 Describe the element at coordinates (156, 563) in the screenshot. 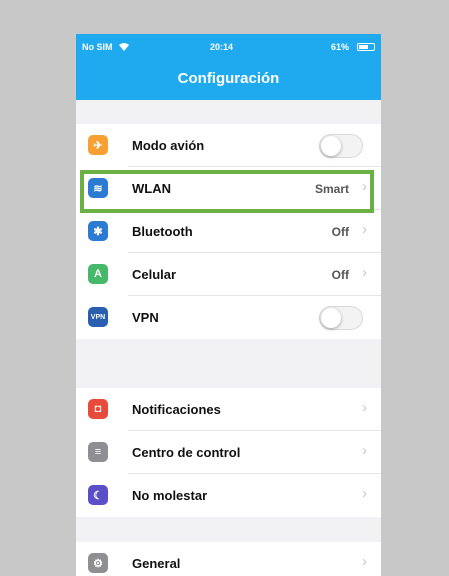

I see `settings-row-label: General` at that location.